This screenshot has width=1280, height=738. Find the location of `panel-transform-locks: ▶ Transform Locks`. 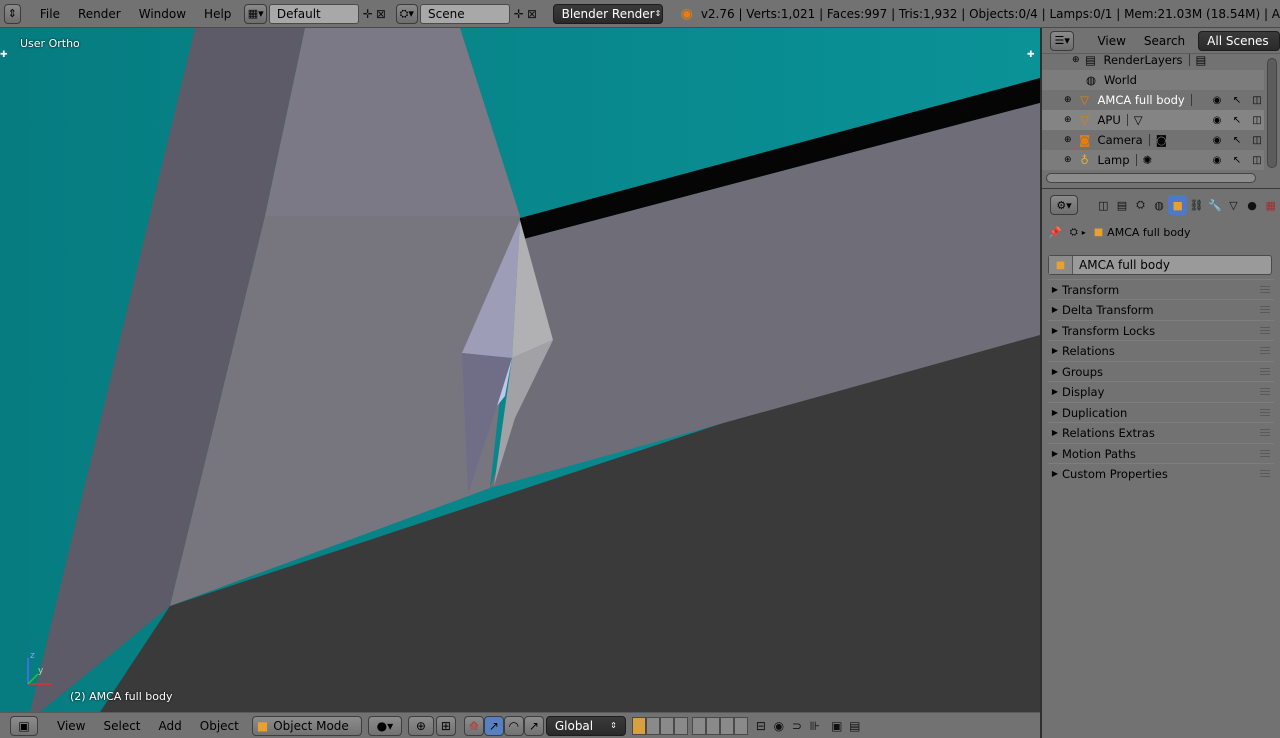

panel-transform-locks: ▶ Transform Locks is located at coordinates (1161, 330).